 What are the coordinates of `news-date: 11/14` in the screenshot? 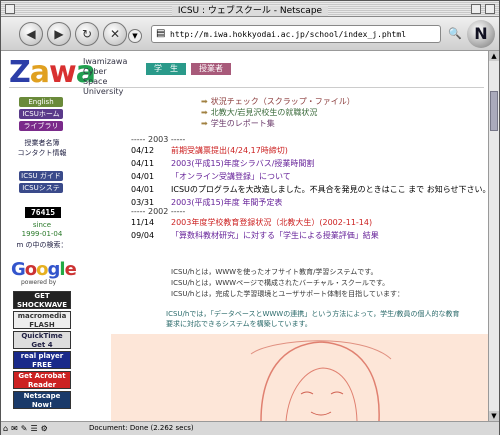 It's located at (143, 222).